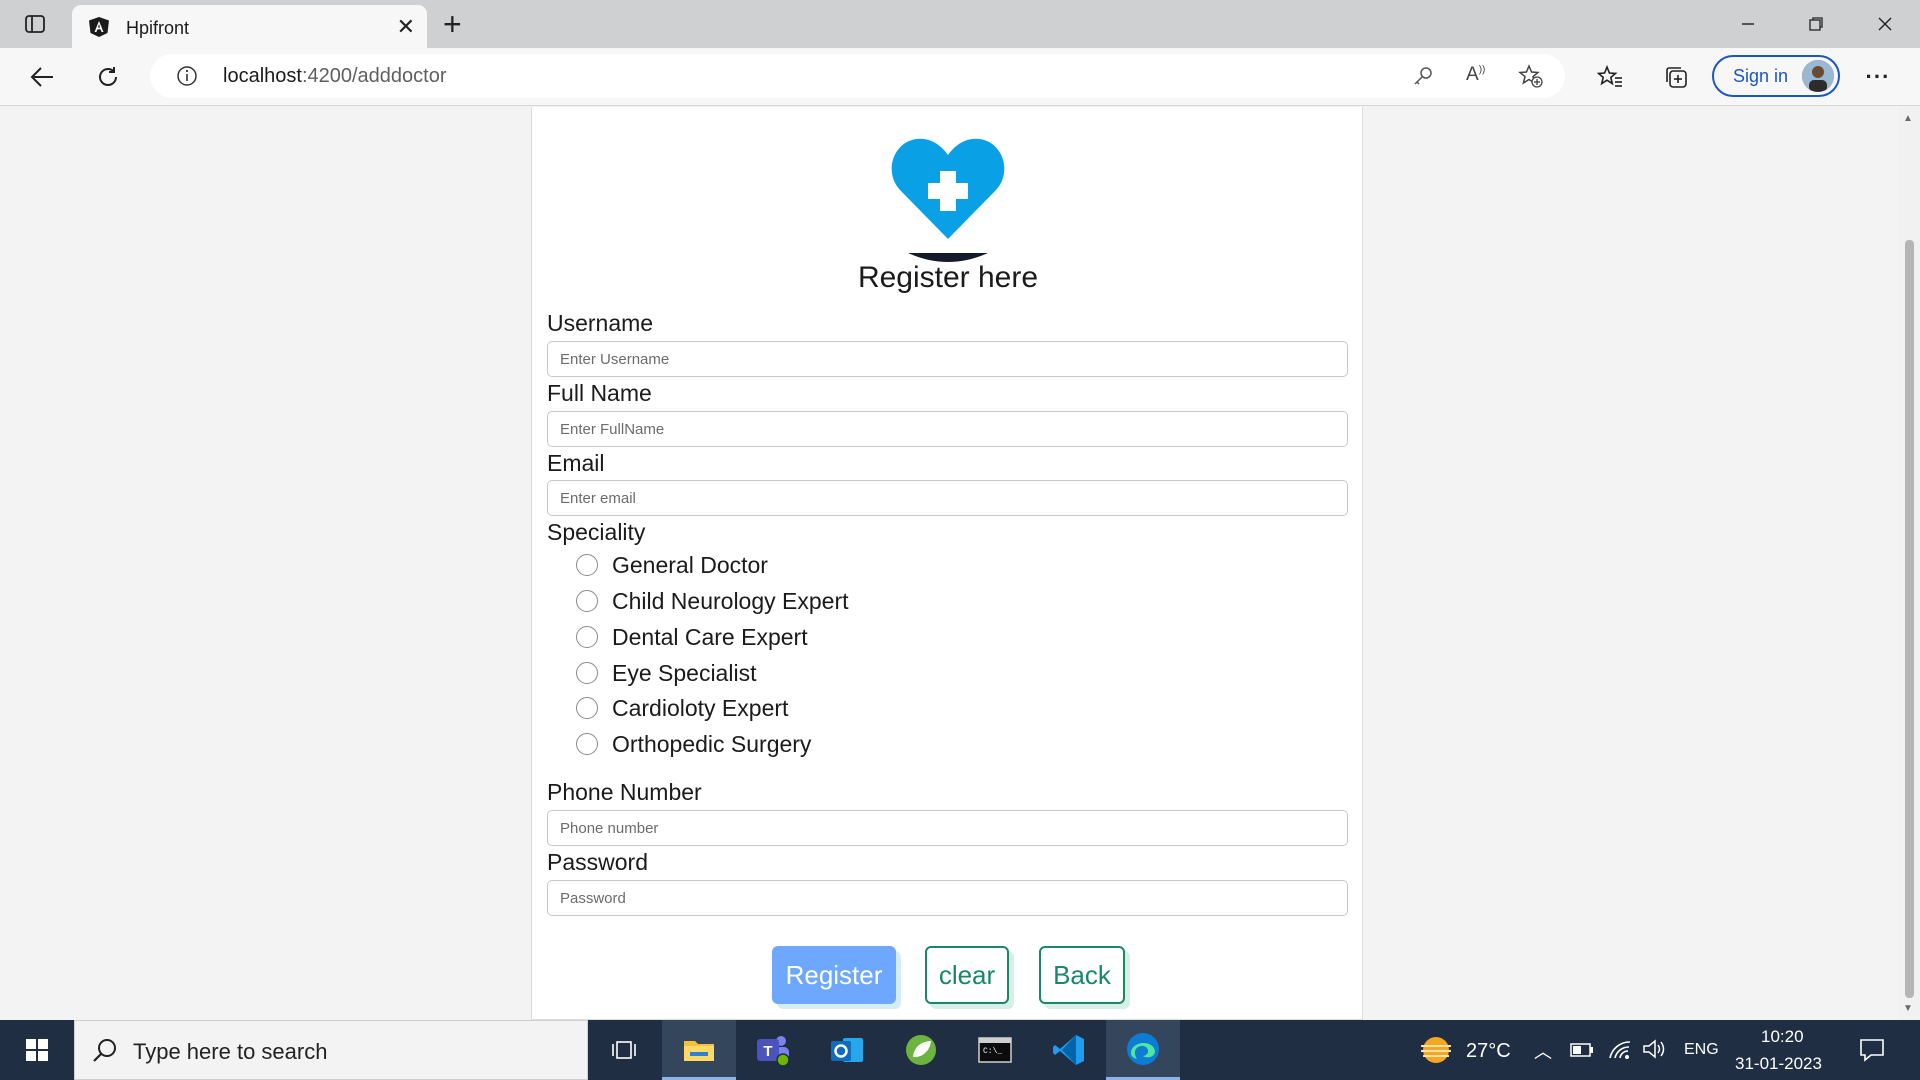  What do you see at coordinates (921, 1050) in the screenshot?
I see `spring-tool-suite-icon` at bounding box center [921, 1050].